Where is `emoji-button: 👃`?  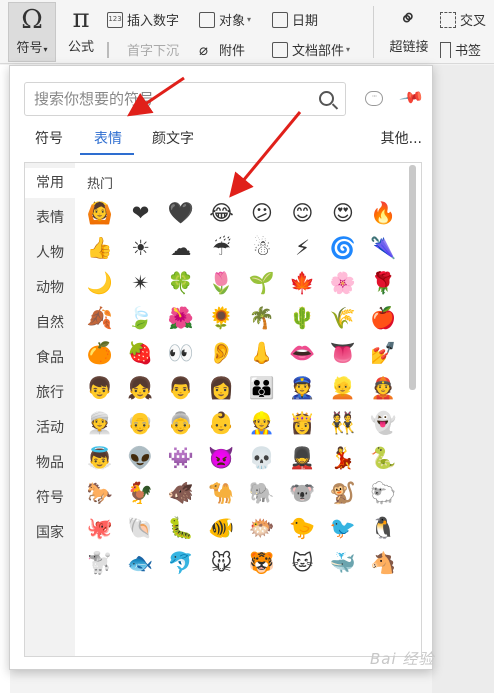 emoji-button: 👃 is located at coordinates (262, 353).